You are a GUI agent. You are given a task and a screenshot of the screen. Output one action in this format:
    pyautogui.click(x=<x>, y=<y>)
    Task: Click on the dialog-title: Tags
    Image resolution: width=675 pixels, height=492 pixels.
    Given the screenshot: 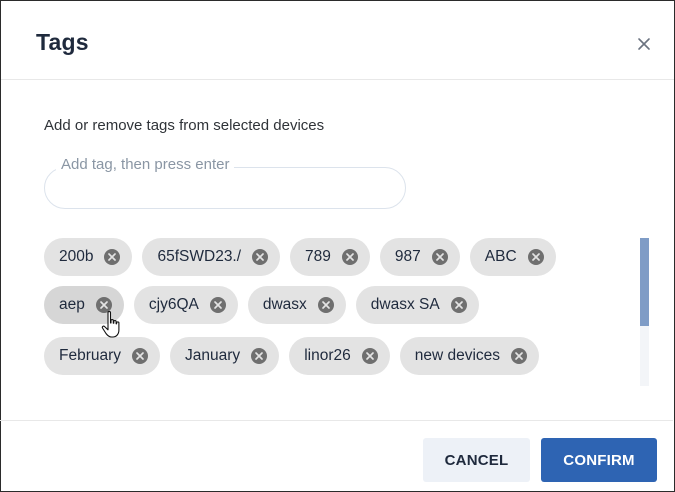 What is the action you would take?
    pyautogui.click(x=62, y=42)
    